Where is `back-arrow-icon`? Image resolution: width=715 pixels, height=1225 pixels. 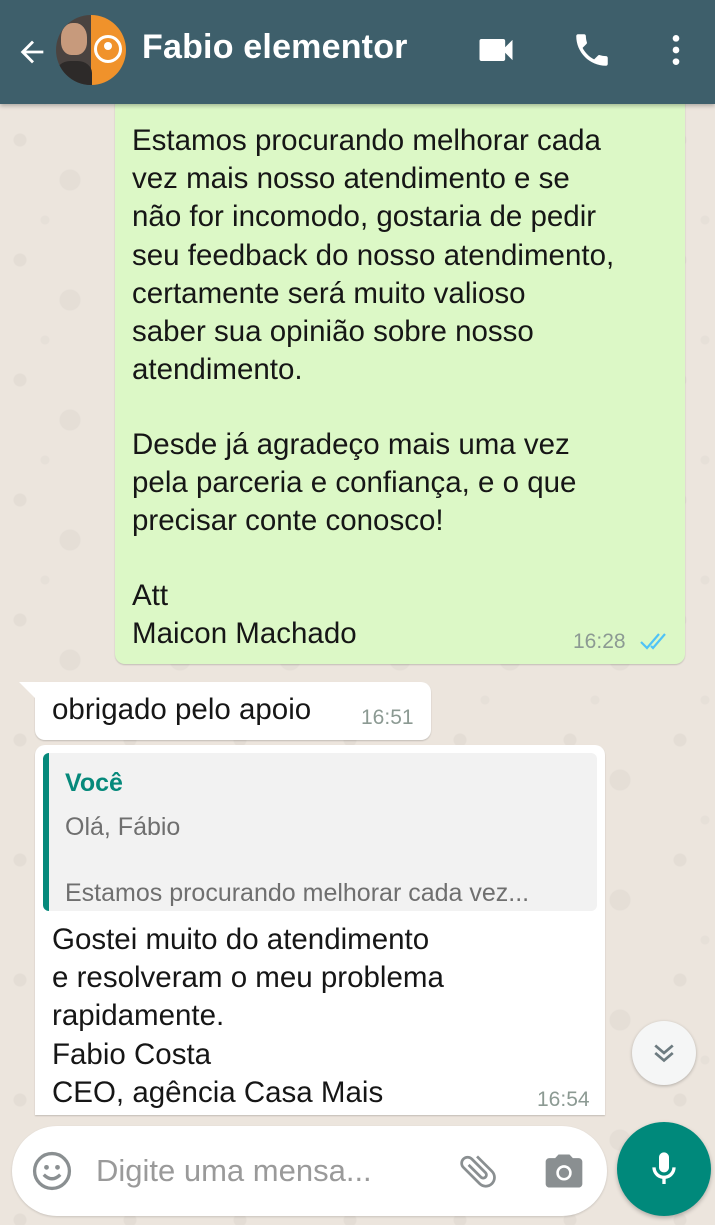 back-arrow-icon is located at coordinates (32, 52).